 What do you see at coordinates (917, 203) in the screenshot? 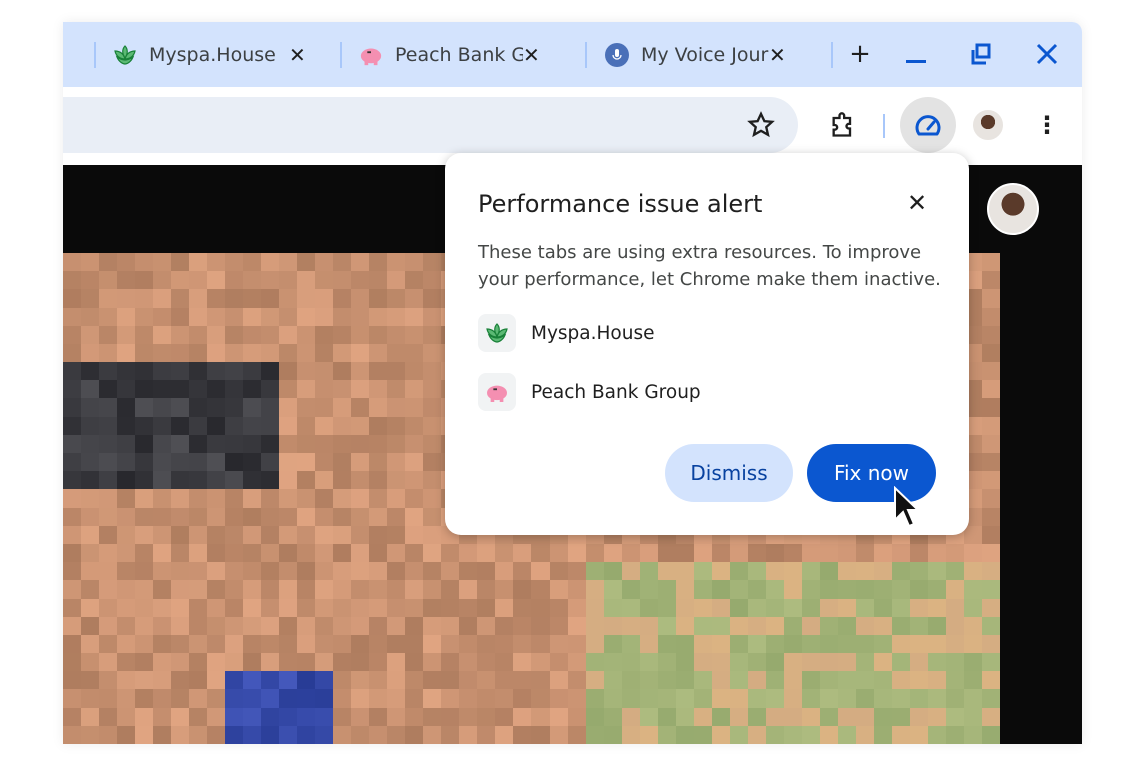
I see `close-icon: ✕` at bounding box center [917, 203].